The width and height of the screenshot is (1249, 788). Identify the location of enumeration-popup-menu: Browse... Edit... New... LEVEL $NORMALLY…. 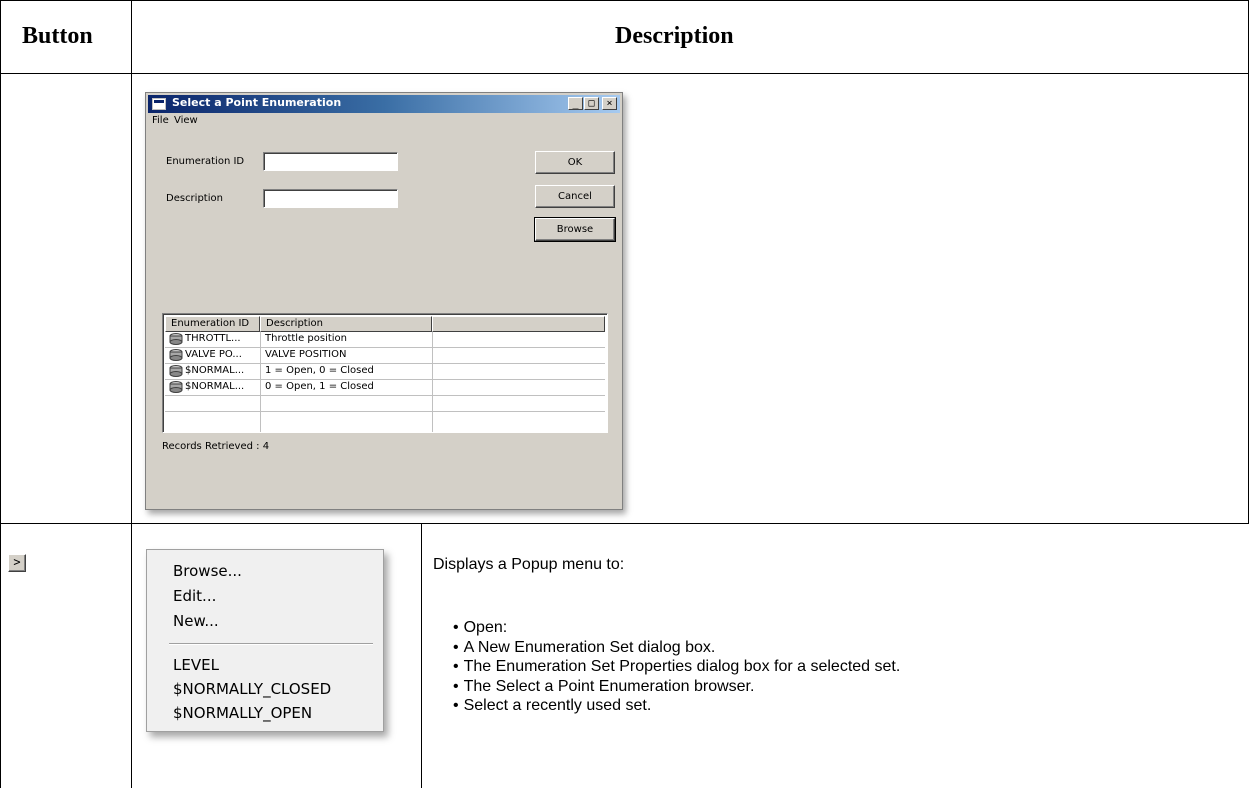
(265, 640).